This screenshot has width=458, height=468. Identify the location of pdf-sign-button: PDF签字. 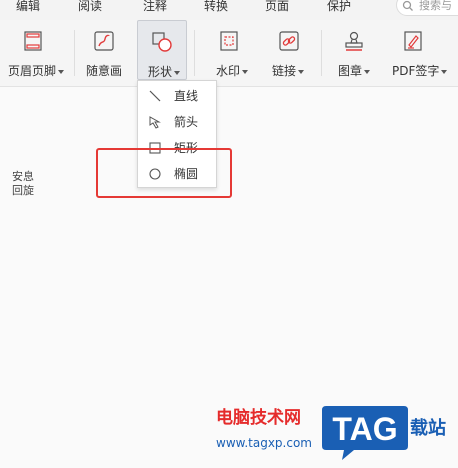
(424, 51).